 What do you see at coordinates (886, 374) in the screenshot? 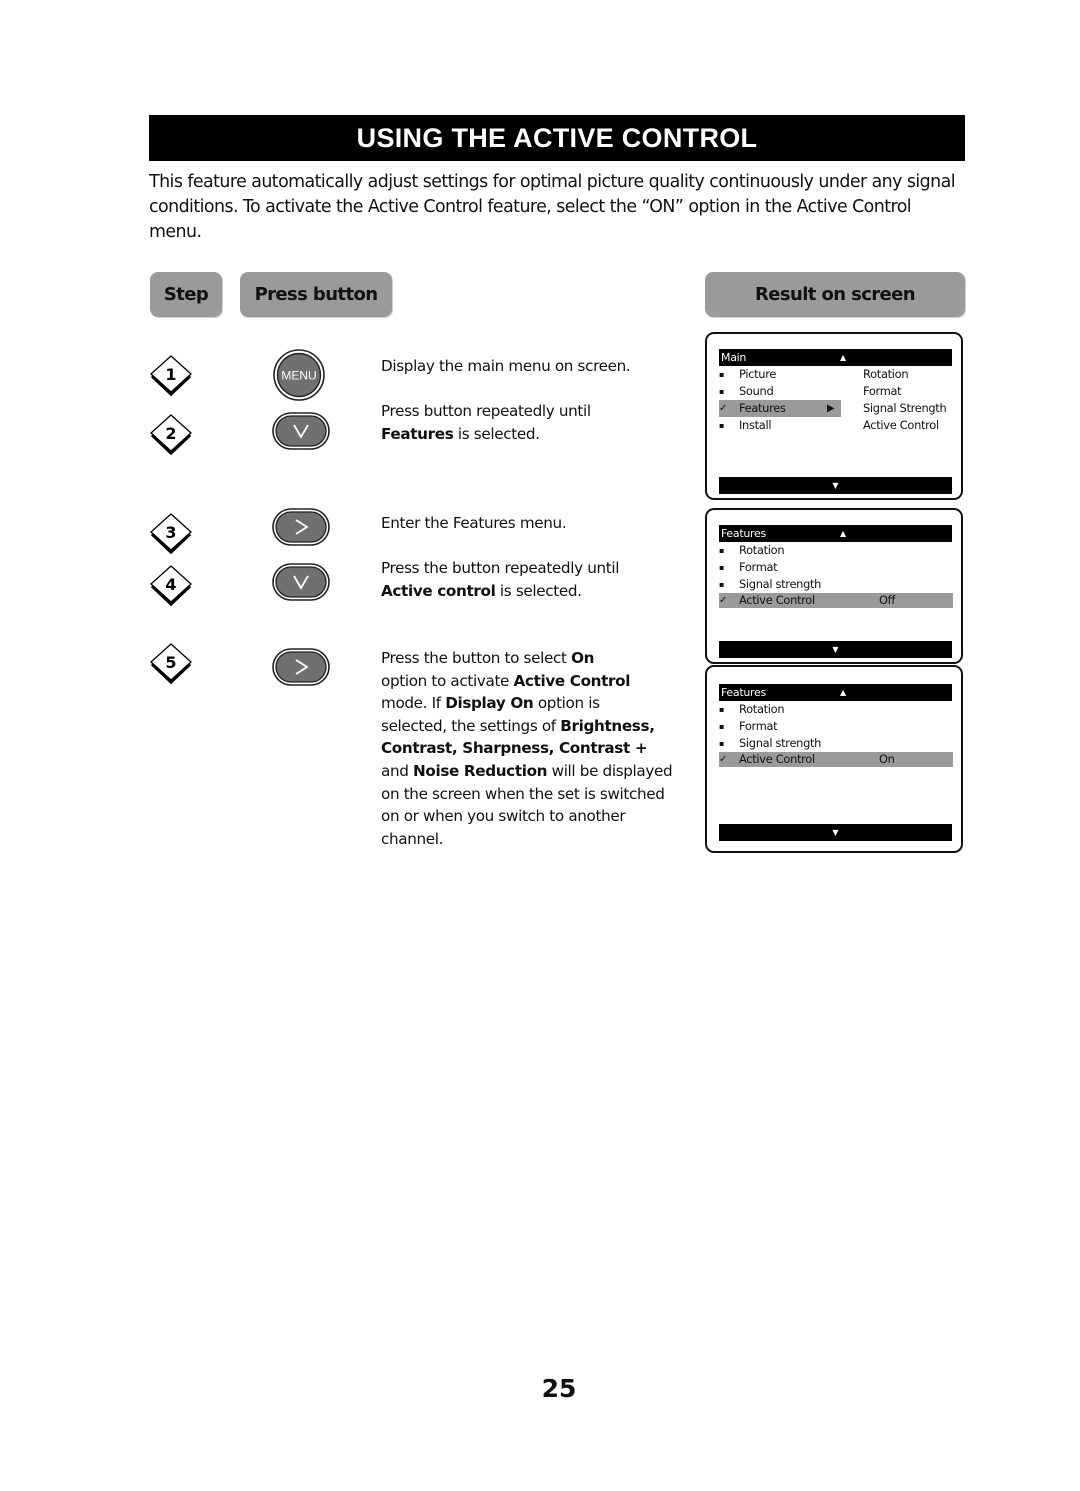
I see `submenu-item: Rotation` at bounding box center [886, 374].